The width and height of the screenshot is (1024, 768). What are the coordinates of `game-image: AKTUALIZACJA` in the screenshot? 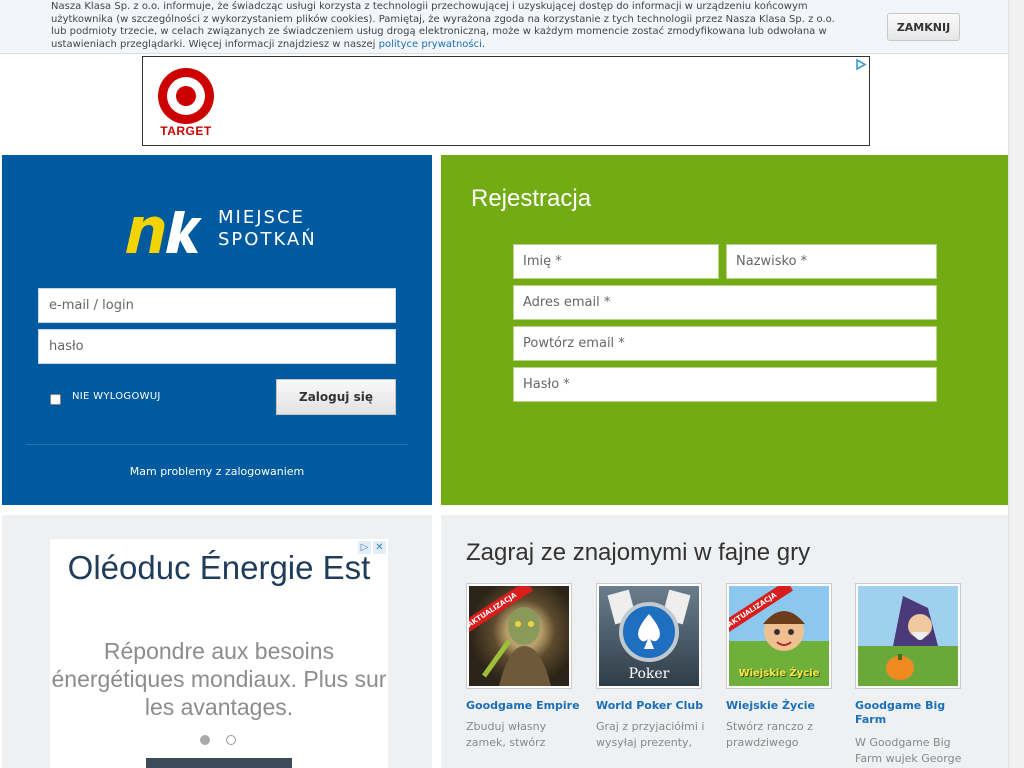 It's located at (519, 636).